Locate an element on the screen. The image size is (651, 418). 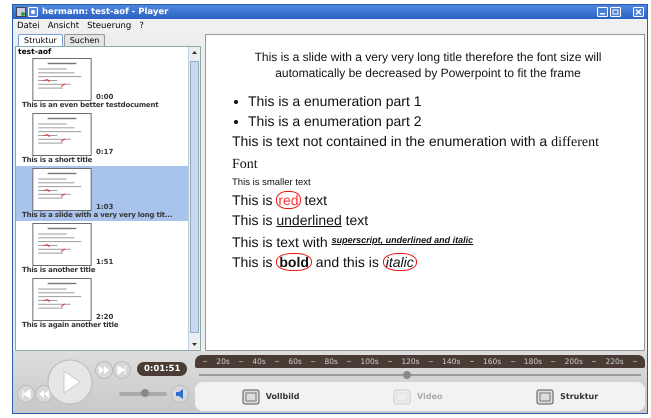
bullet-item: This is a enumeration part 1 is located at coordinates (428, 101).